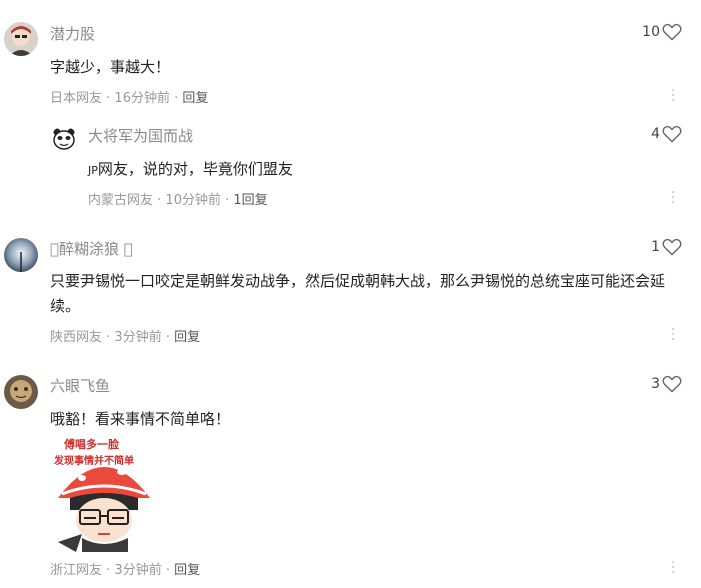 This screenshot has width=701, height=588. What do you see at coordinates (110, 67) in the screenshot?
I see `comment-text: 字越少，事越大！` at bounding box center [110, 67].